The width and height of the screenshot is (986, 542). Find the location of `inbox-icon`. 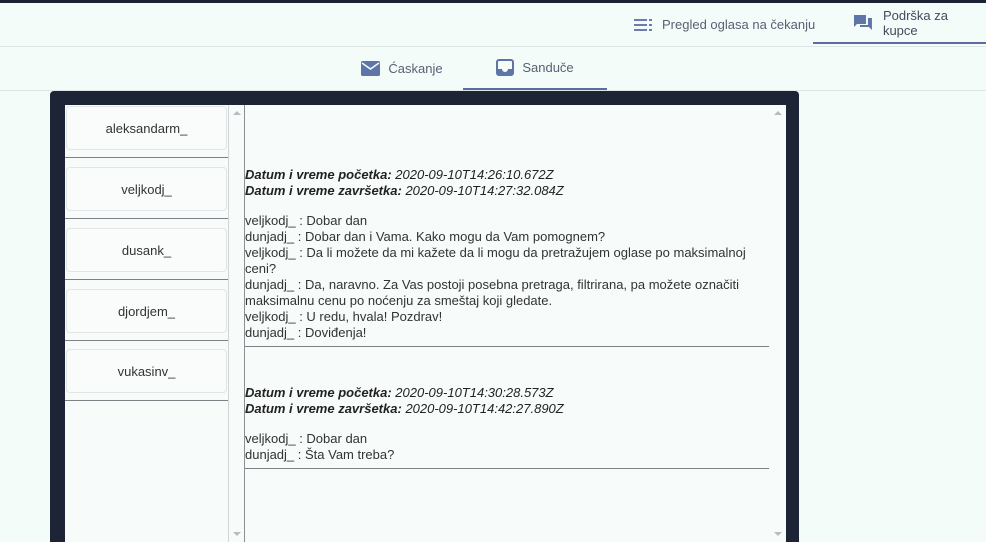

inbox-icon is located at coordinates (505, 67).